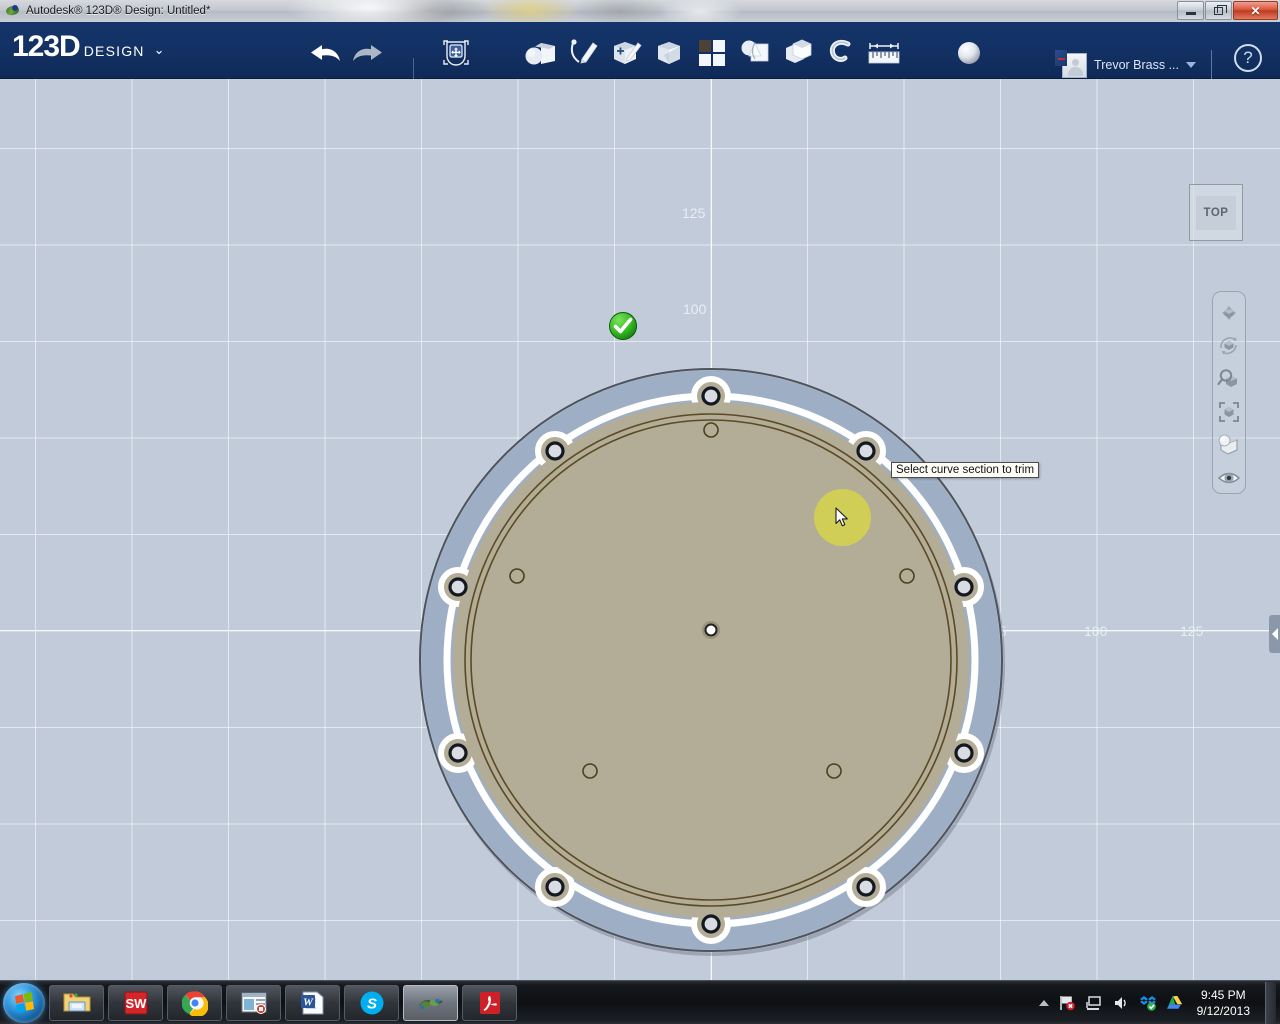 The image size is (1280, 1024). I want to click on google-drive-icon, so click(1175, 1003).